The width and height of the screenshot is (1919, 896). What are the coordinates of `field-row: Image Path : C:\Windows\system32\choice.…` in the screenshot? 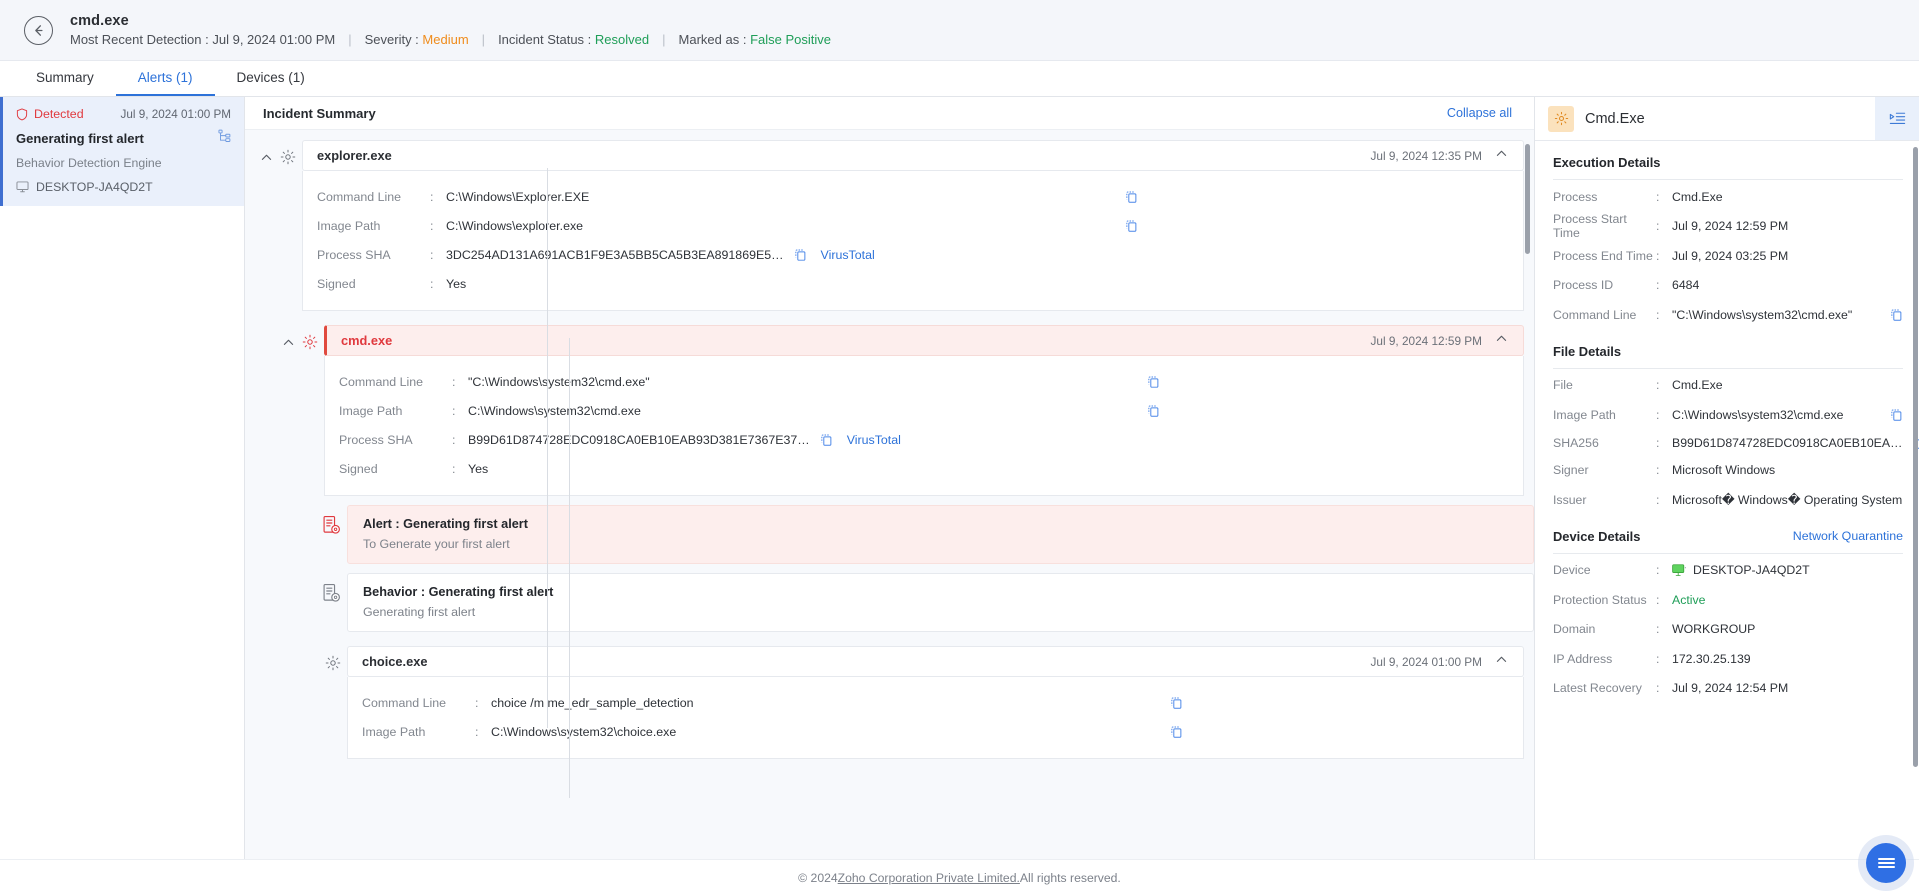 It's located at (935, 731).